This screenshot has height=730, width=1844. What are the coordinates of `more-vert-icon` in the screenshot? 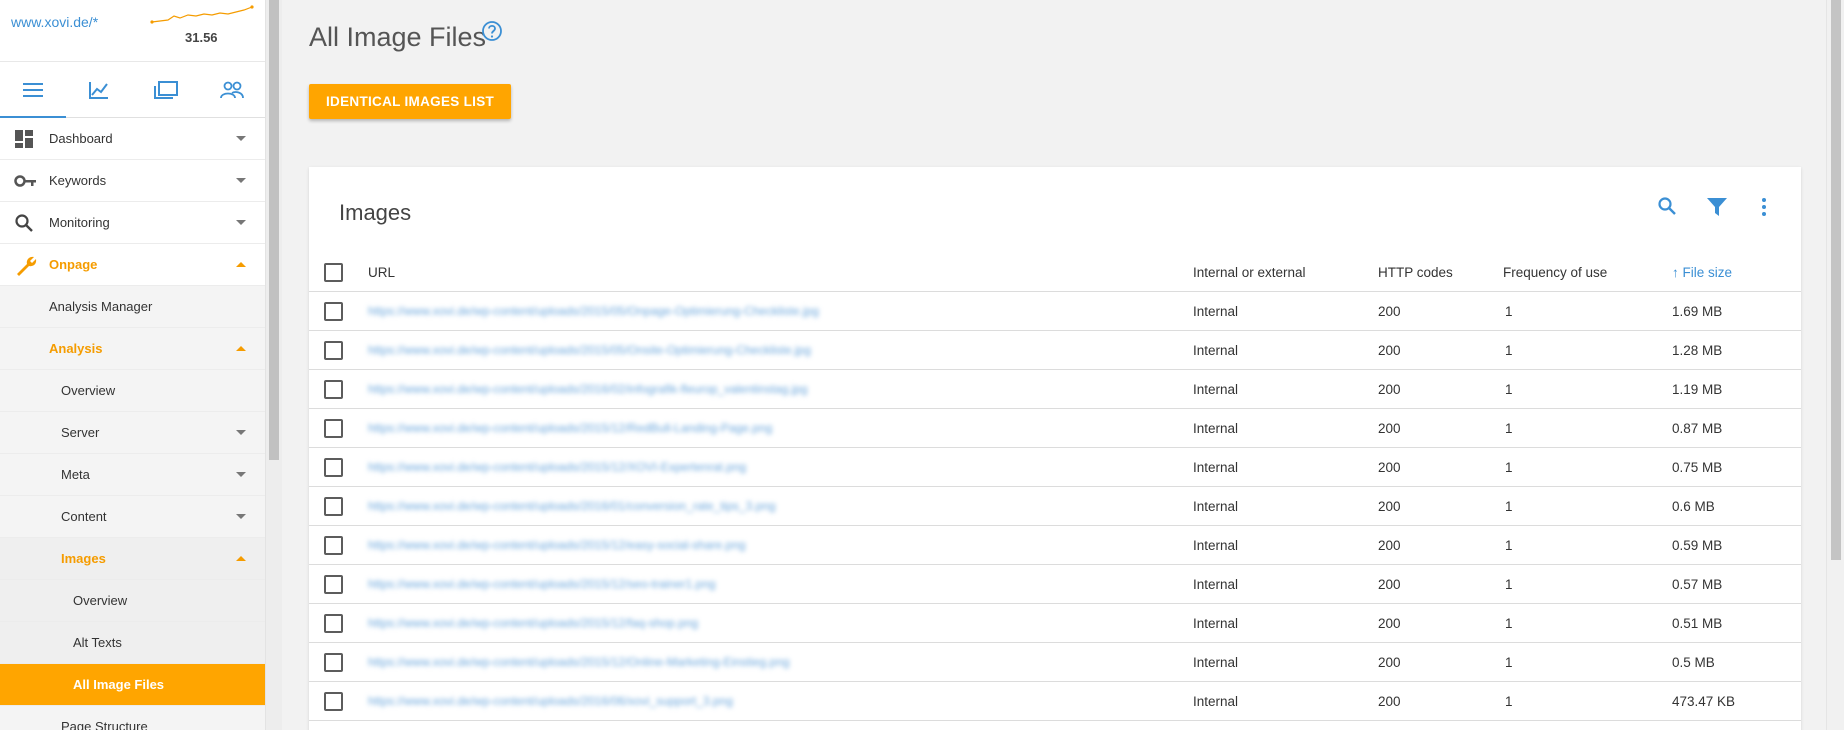 It's located at (1764, 207).